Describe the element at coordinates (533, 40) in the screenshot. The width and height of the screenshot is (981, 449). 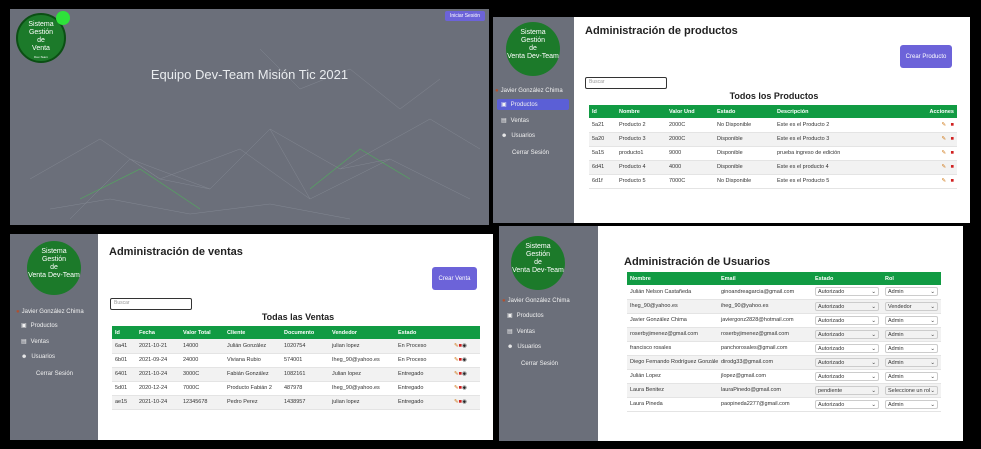
I see `logo-line: Gestión` at that location.